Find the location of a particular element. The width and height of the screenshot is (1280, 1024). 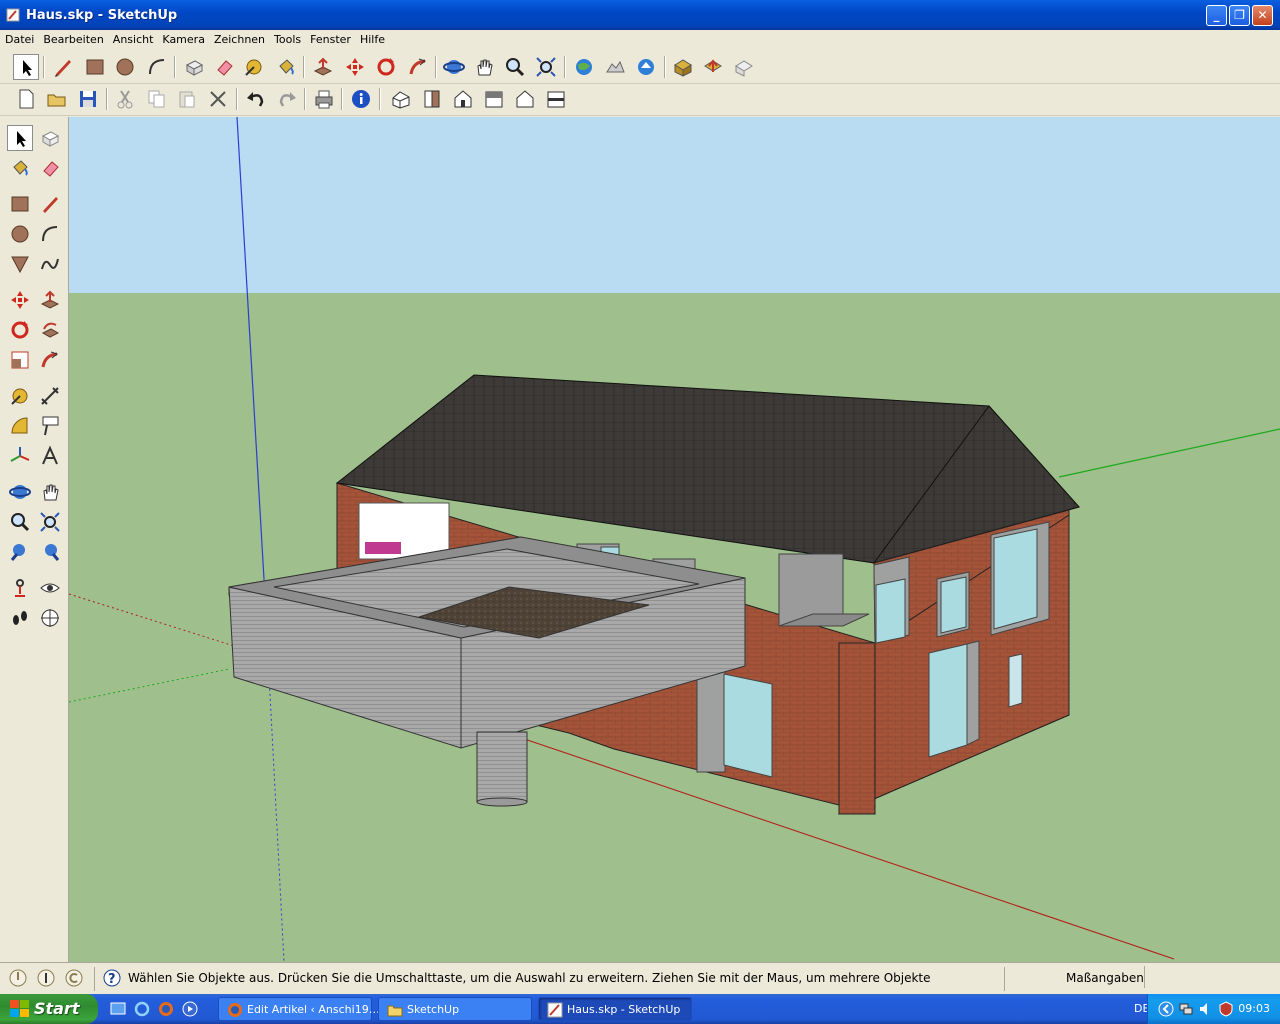

network-icon is located at coordinates (1186, 1009).